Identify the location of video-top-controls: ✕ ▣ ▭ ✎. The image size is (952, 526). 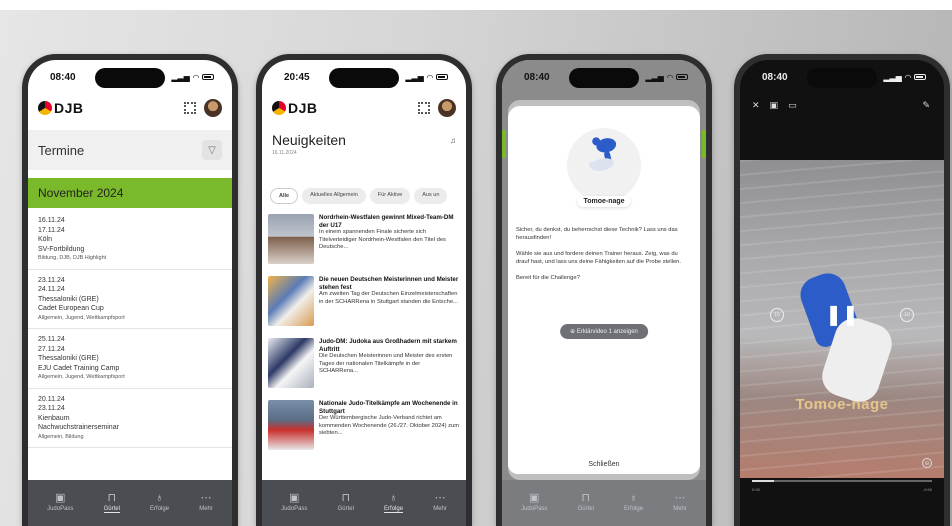
(841, 105).